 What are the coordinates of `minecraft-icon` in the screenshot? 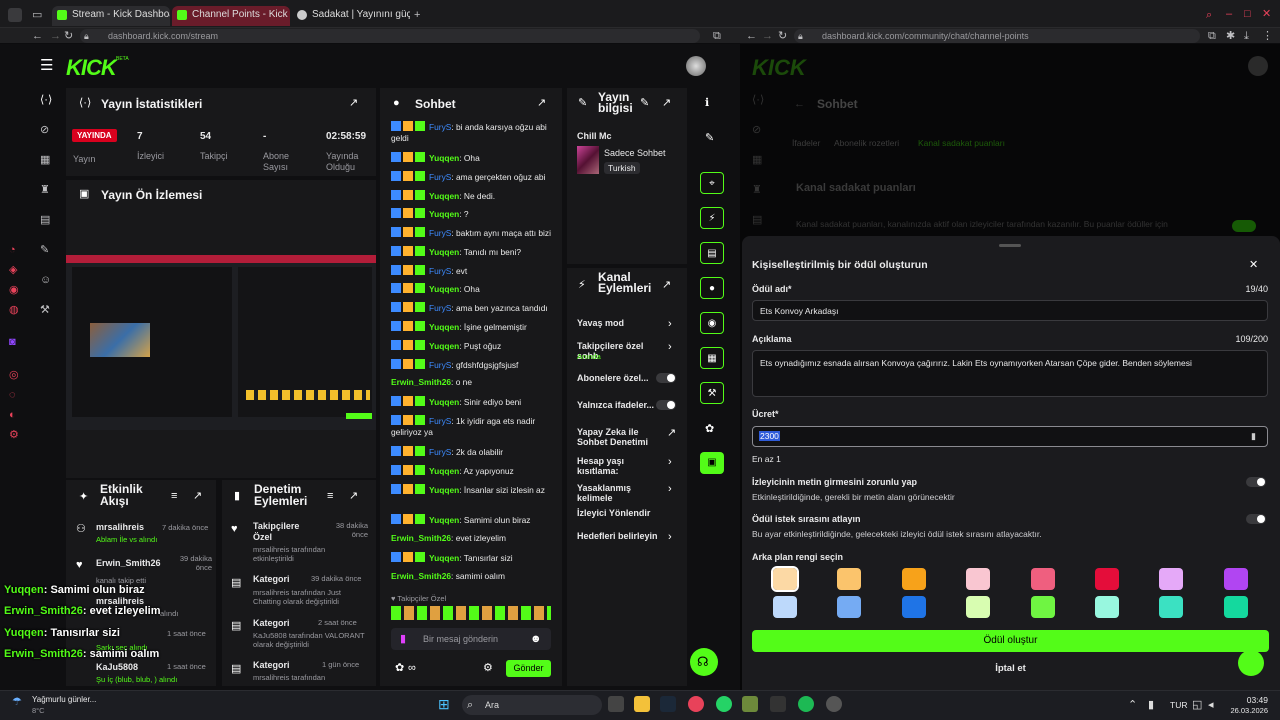 It's located at (750, 704).